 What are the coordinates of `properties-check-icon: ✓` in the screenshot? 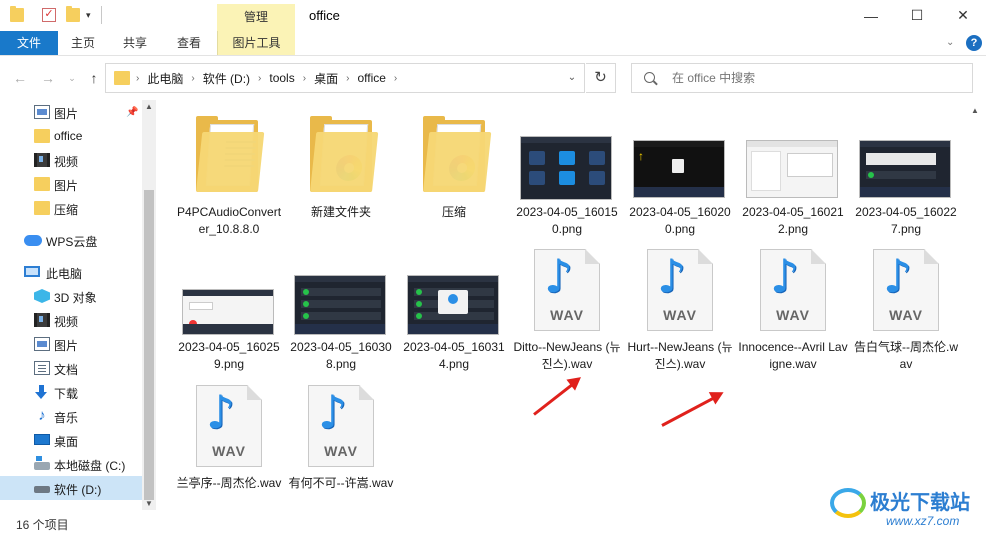 It's located at (49, 15).